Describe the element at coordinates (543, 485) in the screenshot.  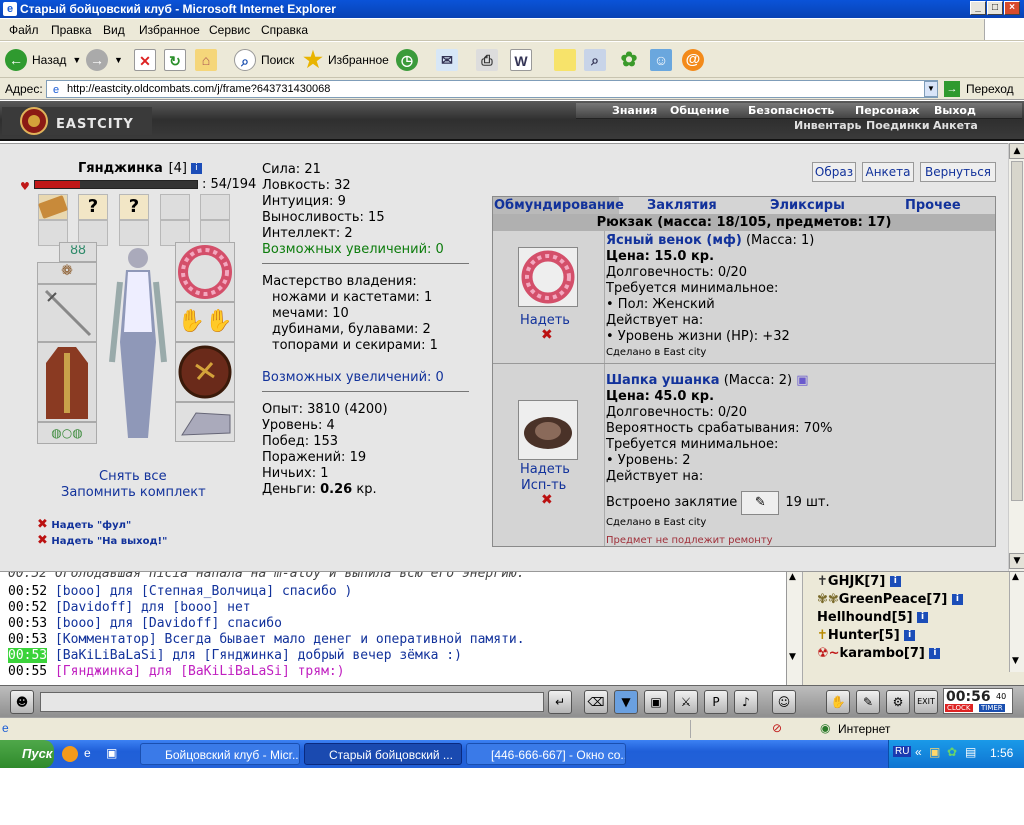
I see `item-2-use-link: Исп-ть` at that location.